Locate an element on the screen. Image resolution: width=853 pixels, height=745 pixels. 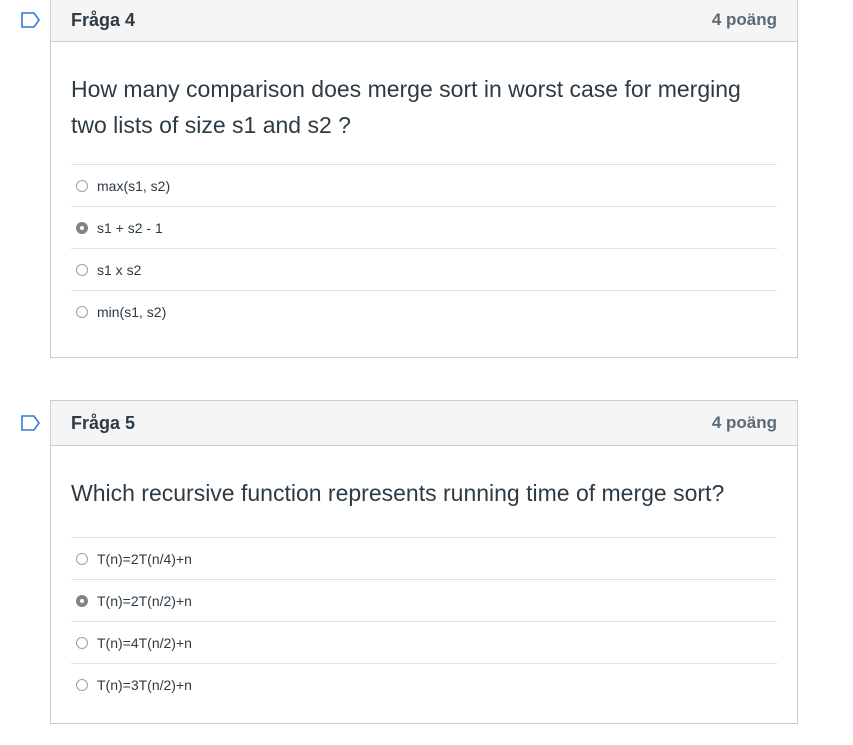
answer-label: T(n)=2T(n/4)+n is located at coordinates (144, 558).